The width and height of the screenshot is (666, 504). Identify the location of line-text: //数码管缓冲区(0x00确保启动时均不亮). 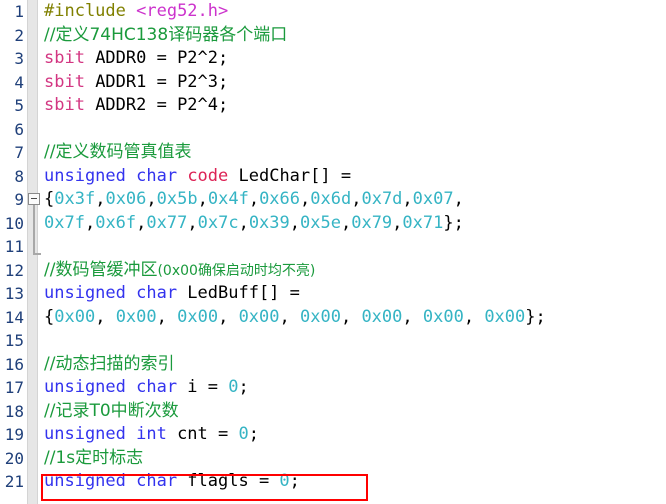
(179, 271).